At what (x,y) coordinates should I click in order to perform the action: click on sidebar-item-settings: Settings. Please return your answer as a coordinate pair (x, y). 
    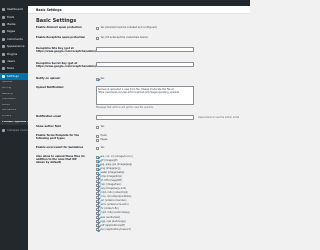
    Looking at the image, I should click on (14, 76).